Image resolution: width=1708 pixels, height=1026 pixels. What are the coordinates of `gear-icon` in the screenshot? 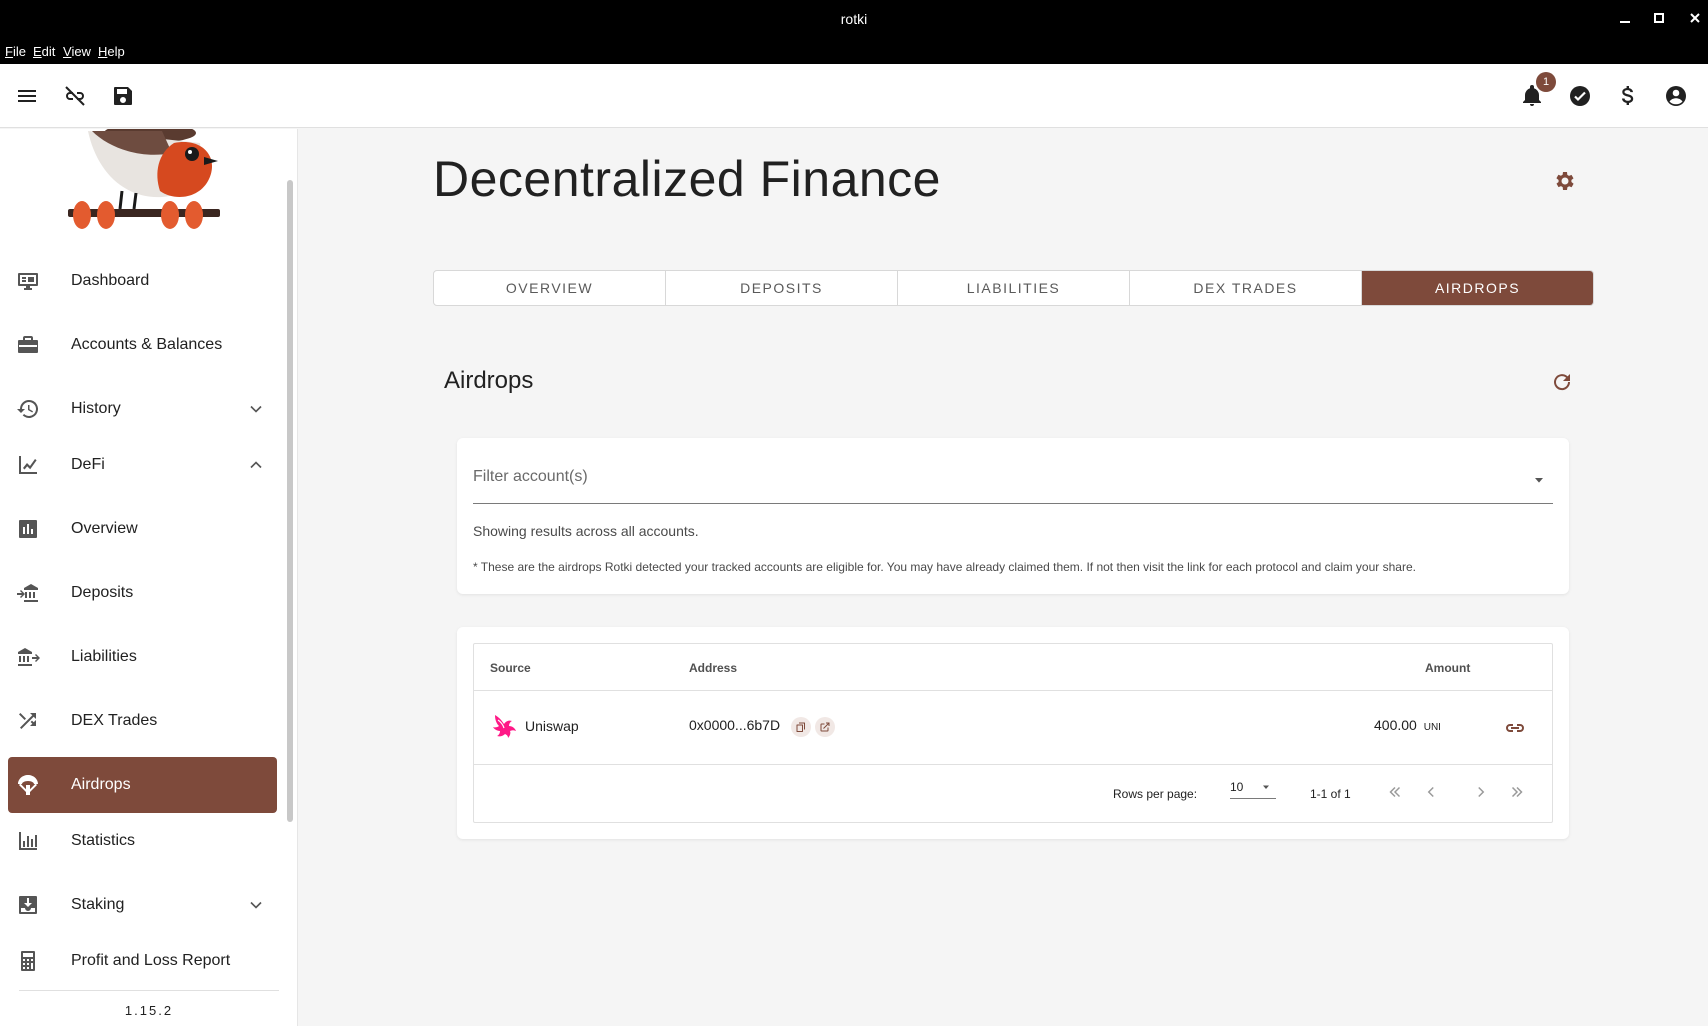 It's located at (1565, 181).